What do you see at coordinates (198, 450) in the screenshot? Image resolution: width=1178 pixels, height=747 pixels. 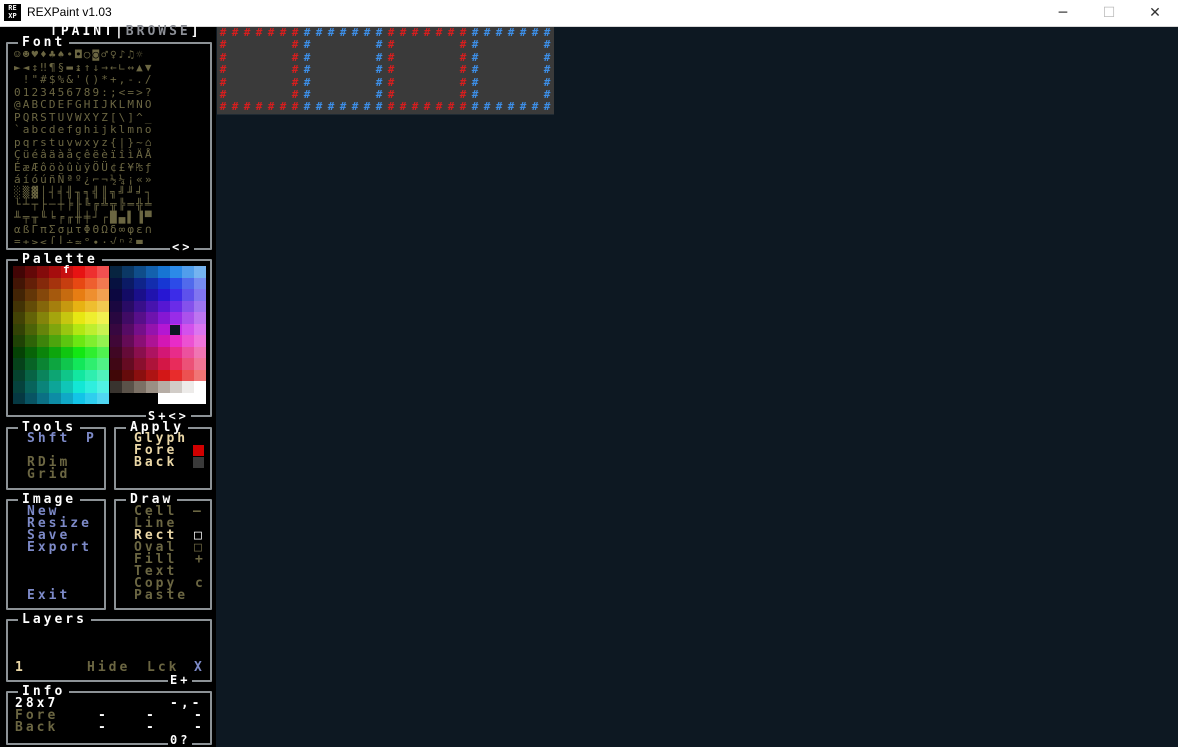 I see `fore-color-swatch` at bounding box center [198, 450].